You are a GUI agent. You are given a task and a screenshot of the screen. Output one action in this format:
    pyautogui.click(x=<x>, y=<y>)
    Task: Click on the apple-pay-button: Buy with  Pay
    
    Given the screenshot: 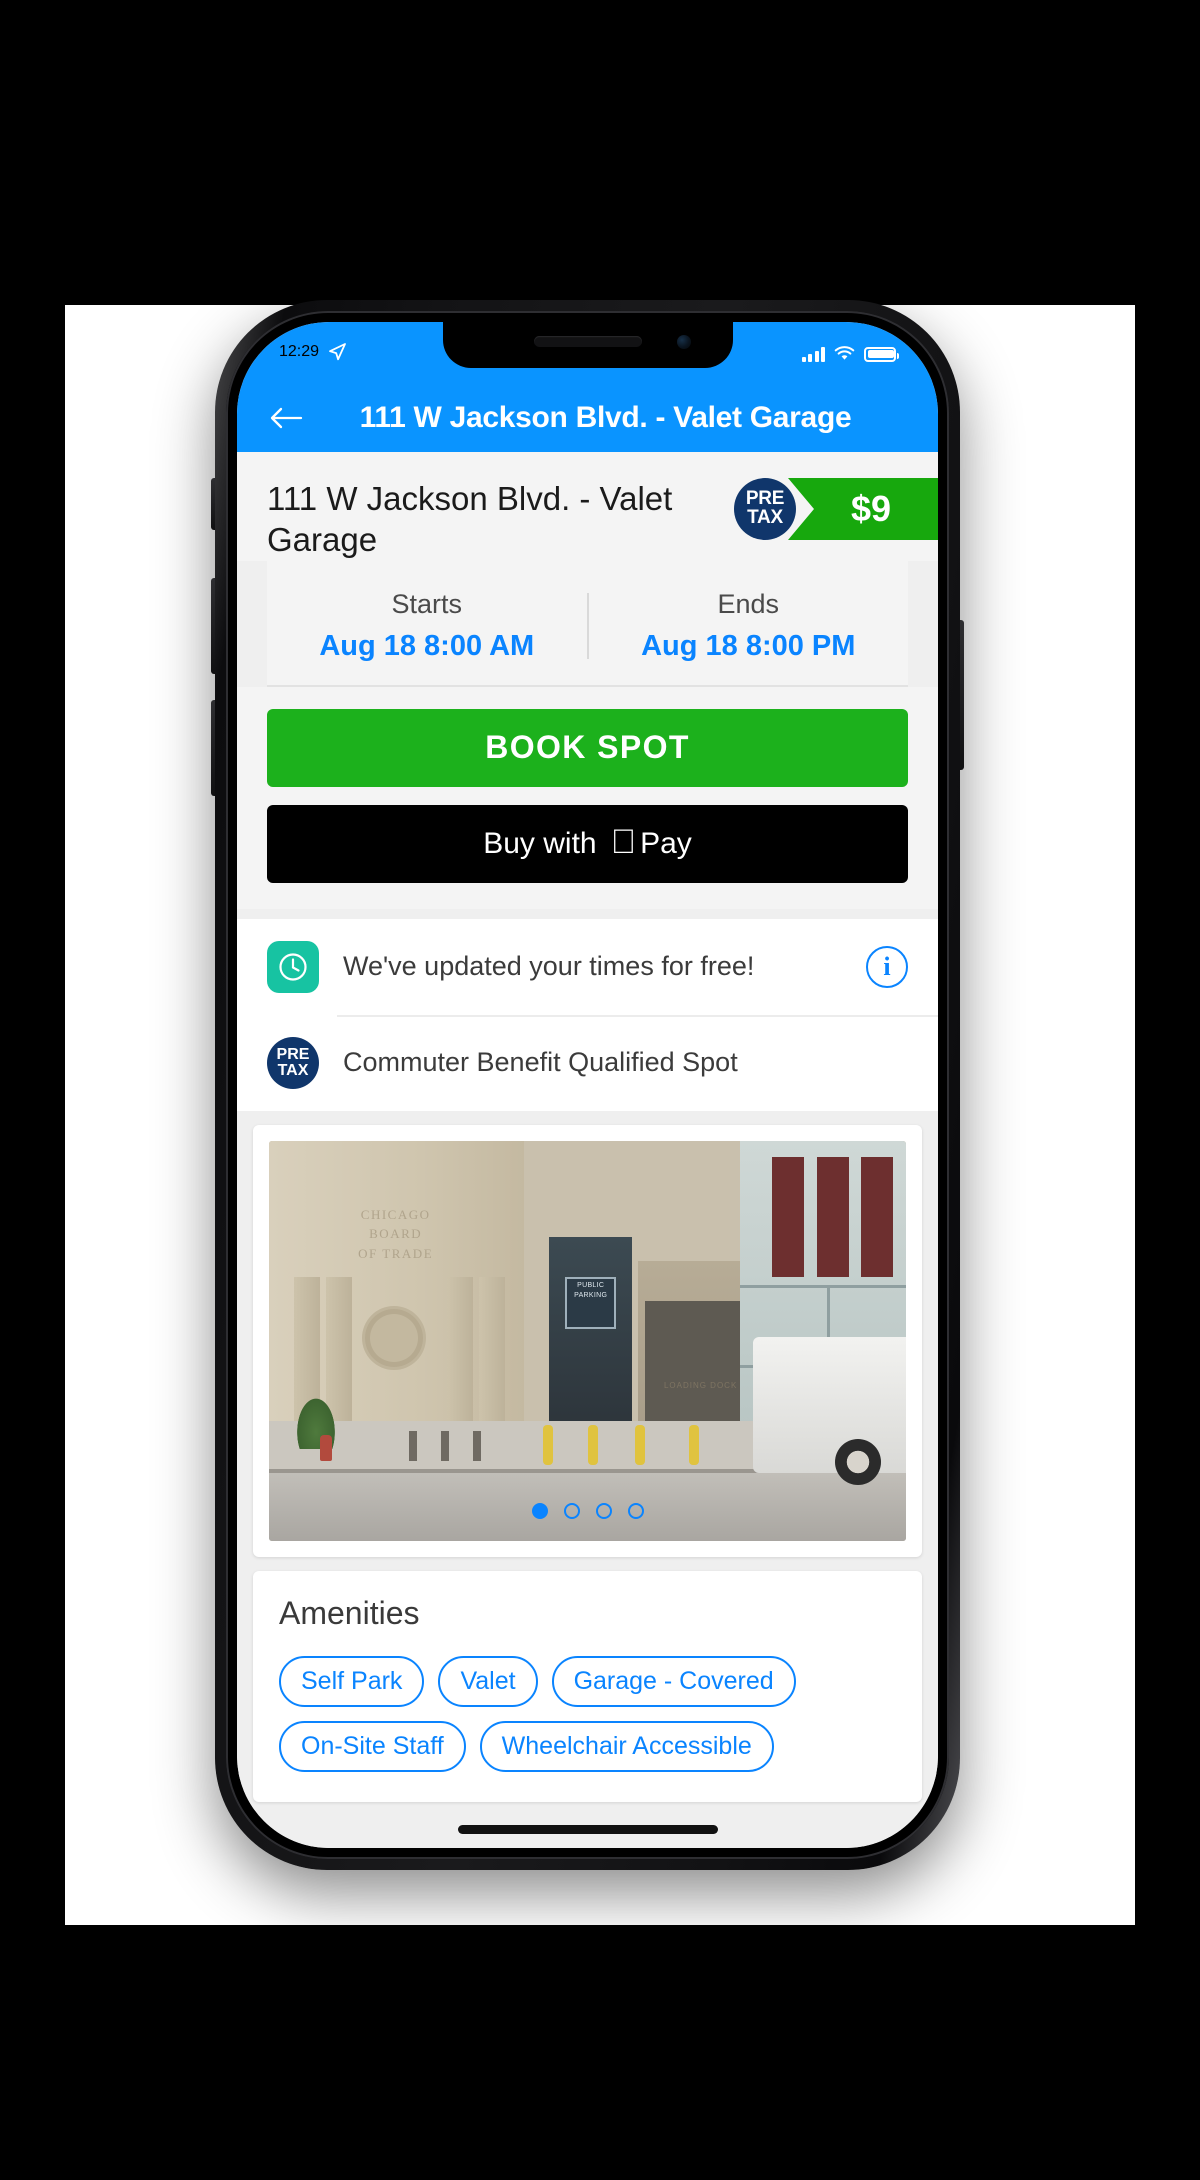 What is the action you would take?
    pyautogui.click(x=587, y=843)
    